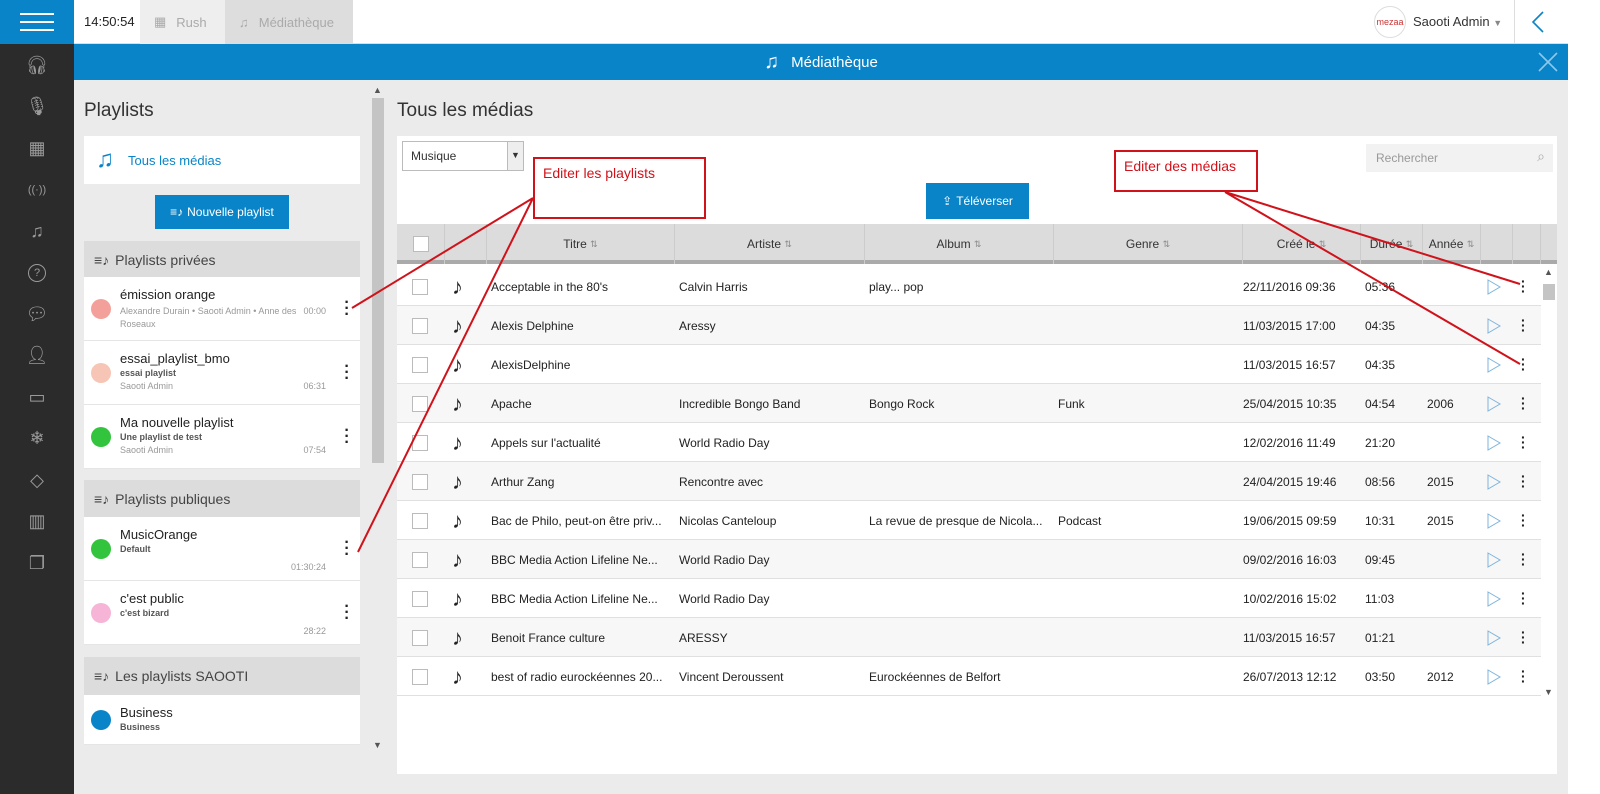 This screenshot has width=1600, height=794. I want to click on close-icon, so click(1548, 62).